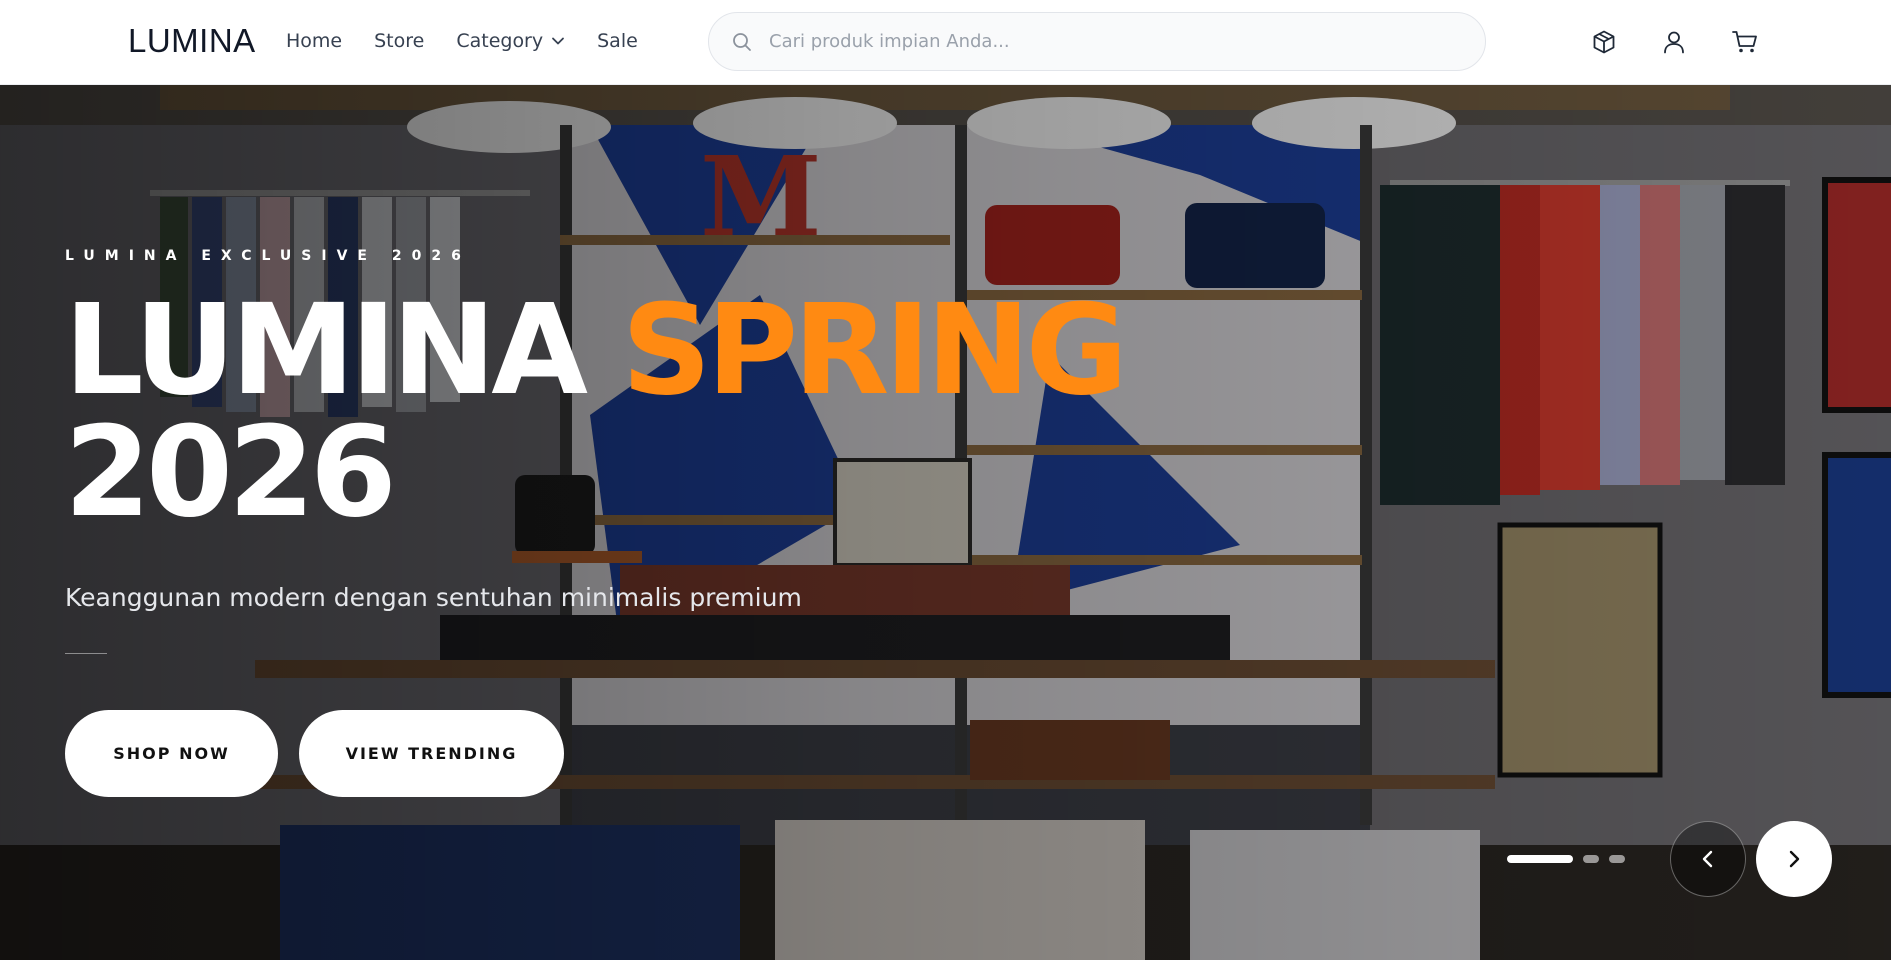 This screenshot has width=1891, height=960. I want to click on chevron-left-icon, so click(1707, 859).